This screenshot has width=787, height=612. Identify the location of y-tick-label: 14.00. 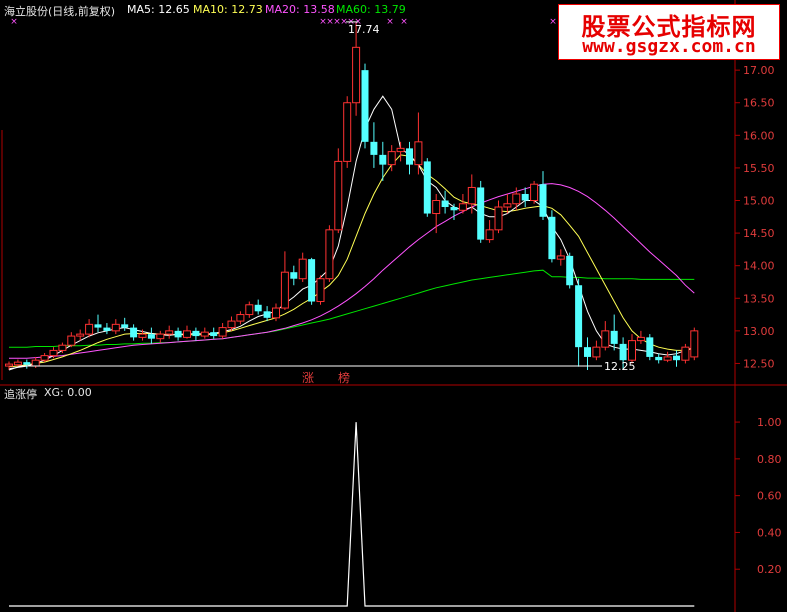
(759, 266).